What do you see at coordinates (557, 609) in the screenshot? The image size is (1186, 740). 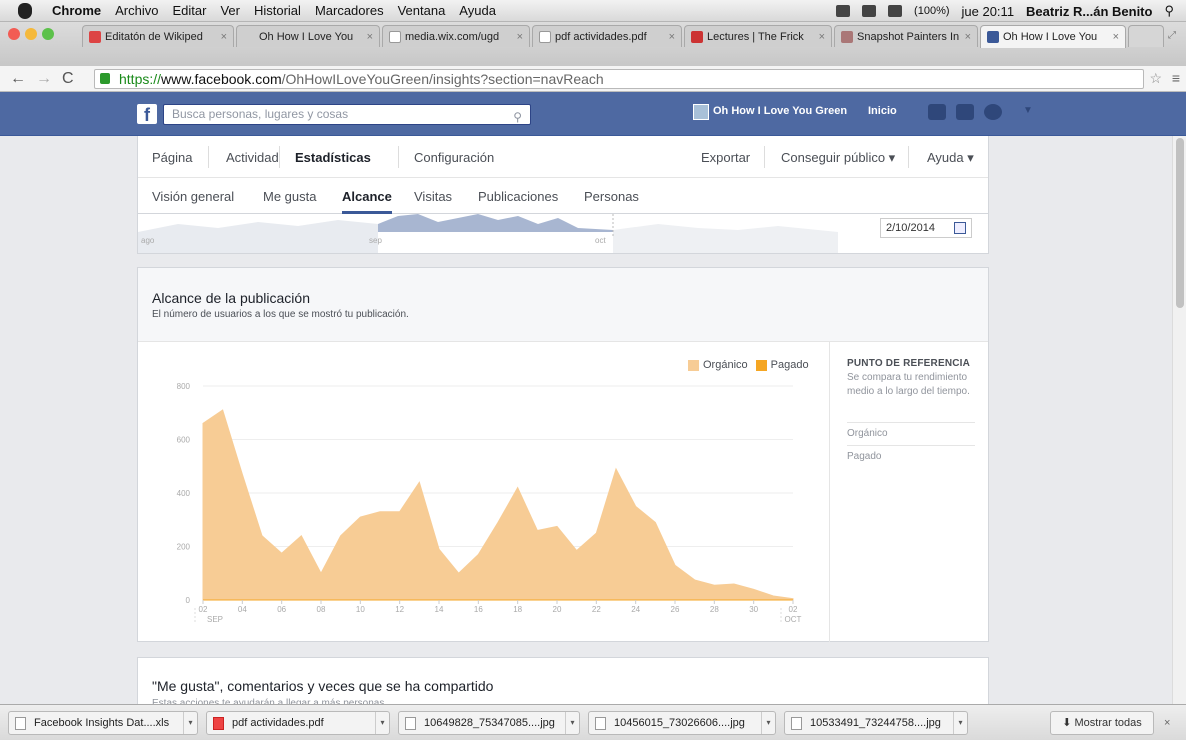 I see `x-tick-label: 20` at bounding box center [557, 609].